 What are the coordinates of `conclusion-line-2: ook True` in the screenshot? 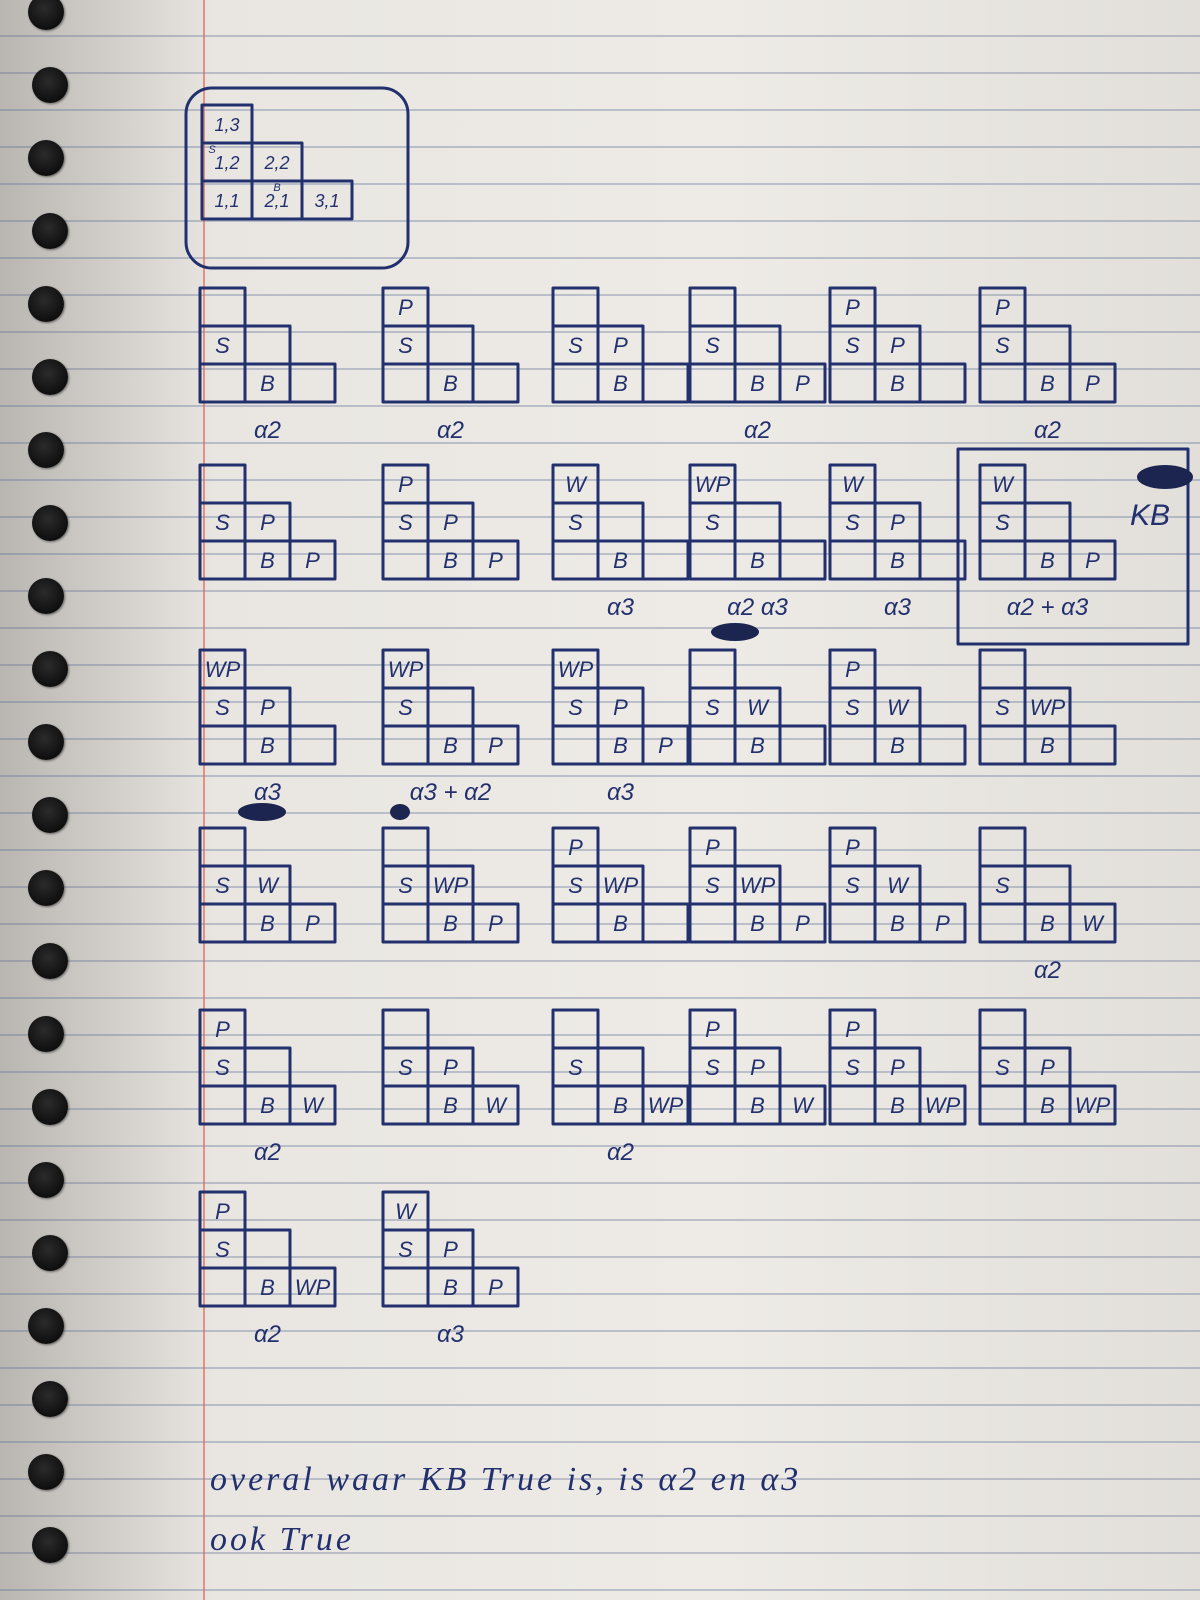 It's located at (282, 1539).